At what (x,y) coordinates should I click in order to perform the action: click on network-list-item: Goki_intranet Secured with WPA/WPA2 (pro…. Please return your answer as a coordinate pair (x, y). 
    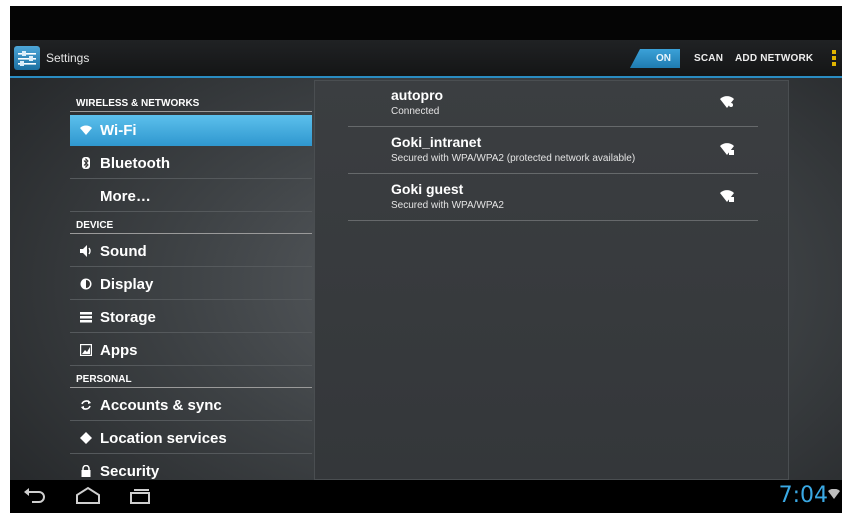
    Looking at the image, I should click on (553, 151).